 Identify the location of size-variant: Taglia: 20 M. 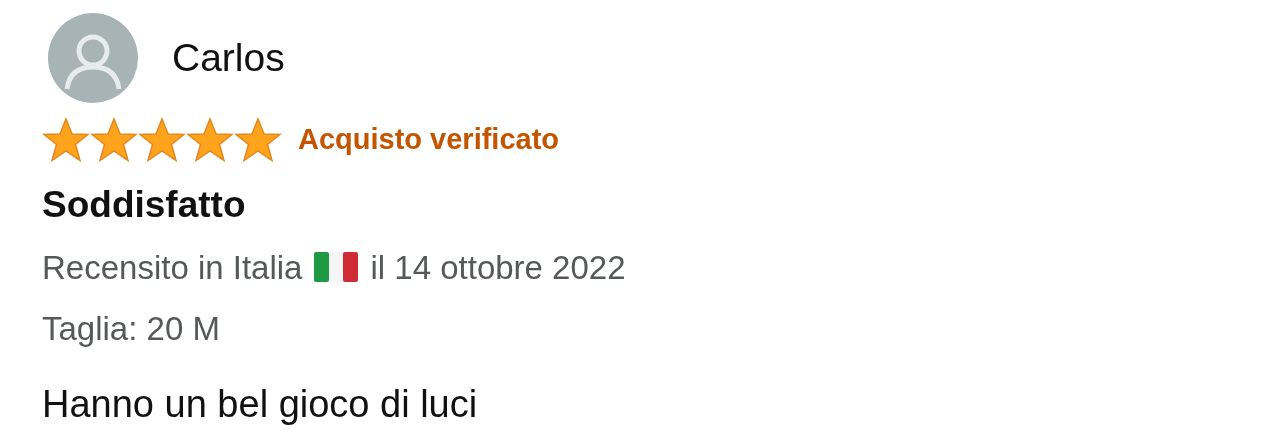
(131, 329).